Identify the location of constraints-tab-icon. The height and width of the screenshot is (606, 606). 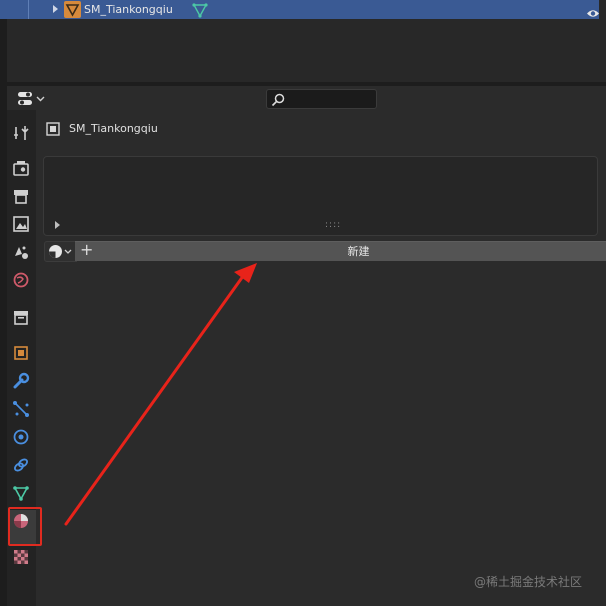
(21, 465).